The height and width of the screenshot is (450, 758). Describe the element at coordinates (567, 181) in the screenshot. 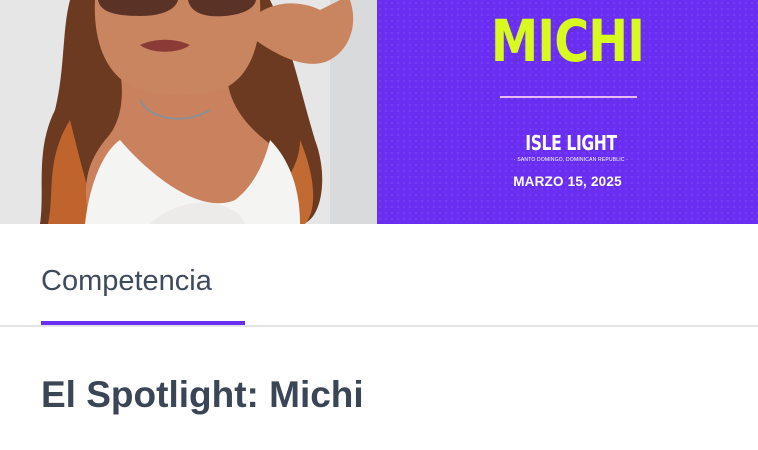

I see `event-date: MARZO 15, 2025` at that location.